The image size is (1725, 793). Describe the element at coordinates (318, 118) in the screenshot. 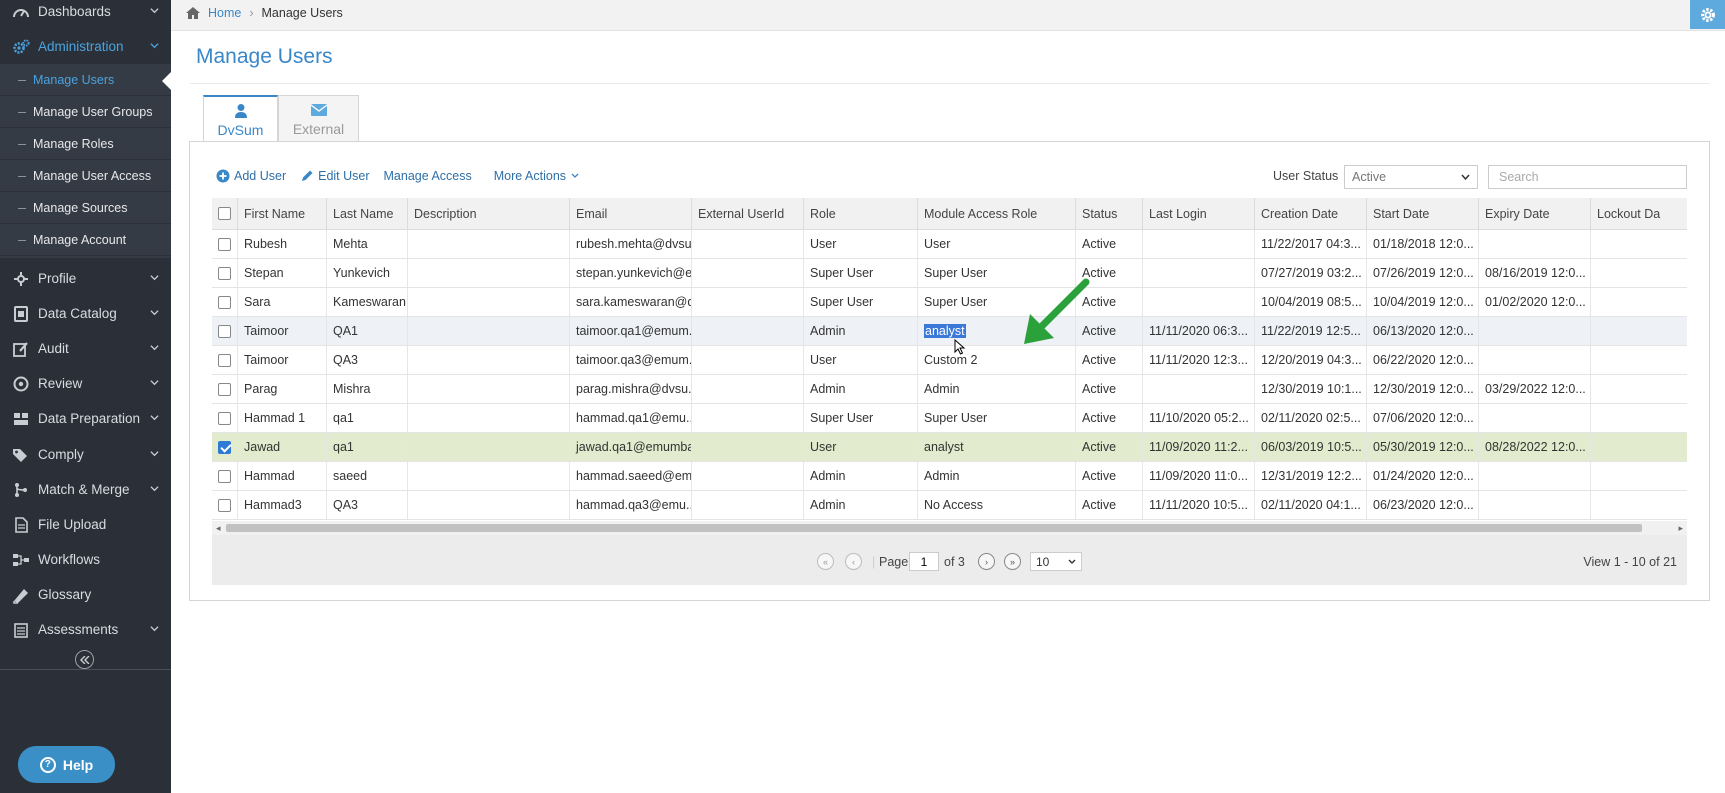

I see `tab-external: External` at that location.